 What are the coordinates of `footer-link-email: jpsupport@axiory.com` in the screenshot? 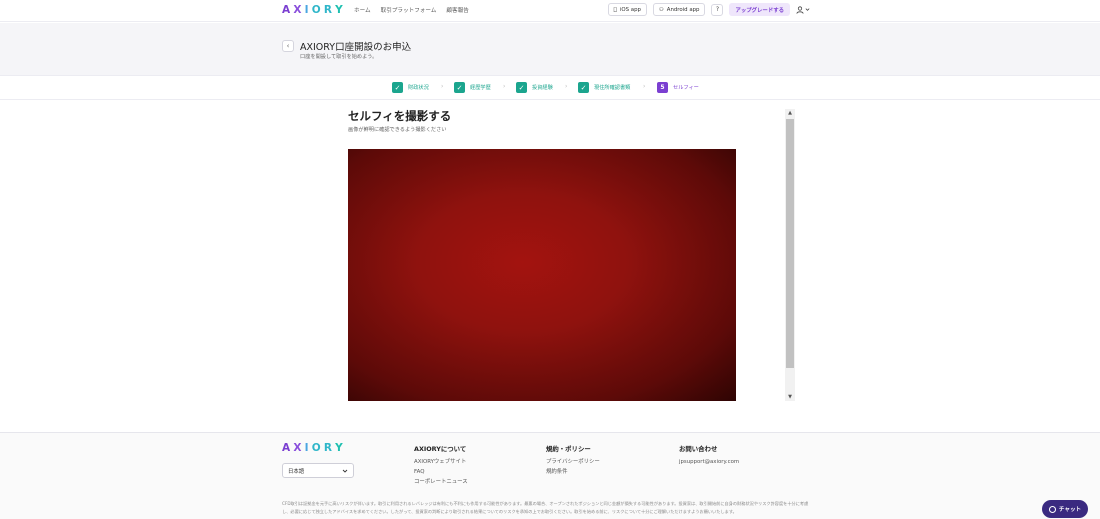 It's located at (709, 462).